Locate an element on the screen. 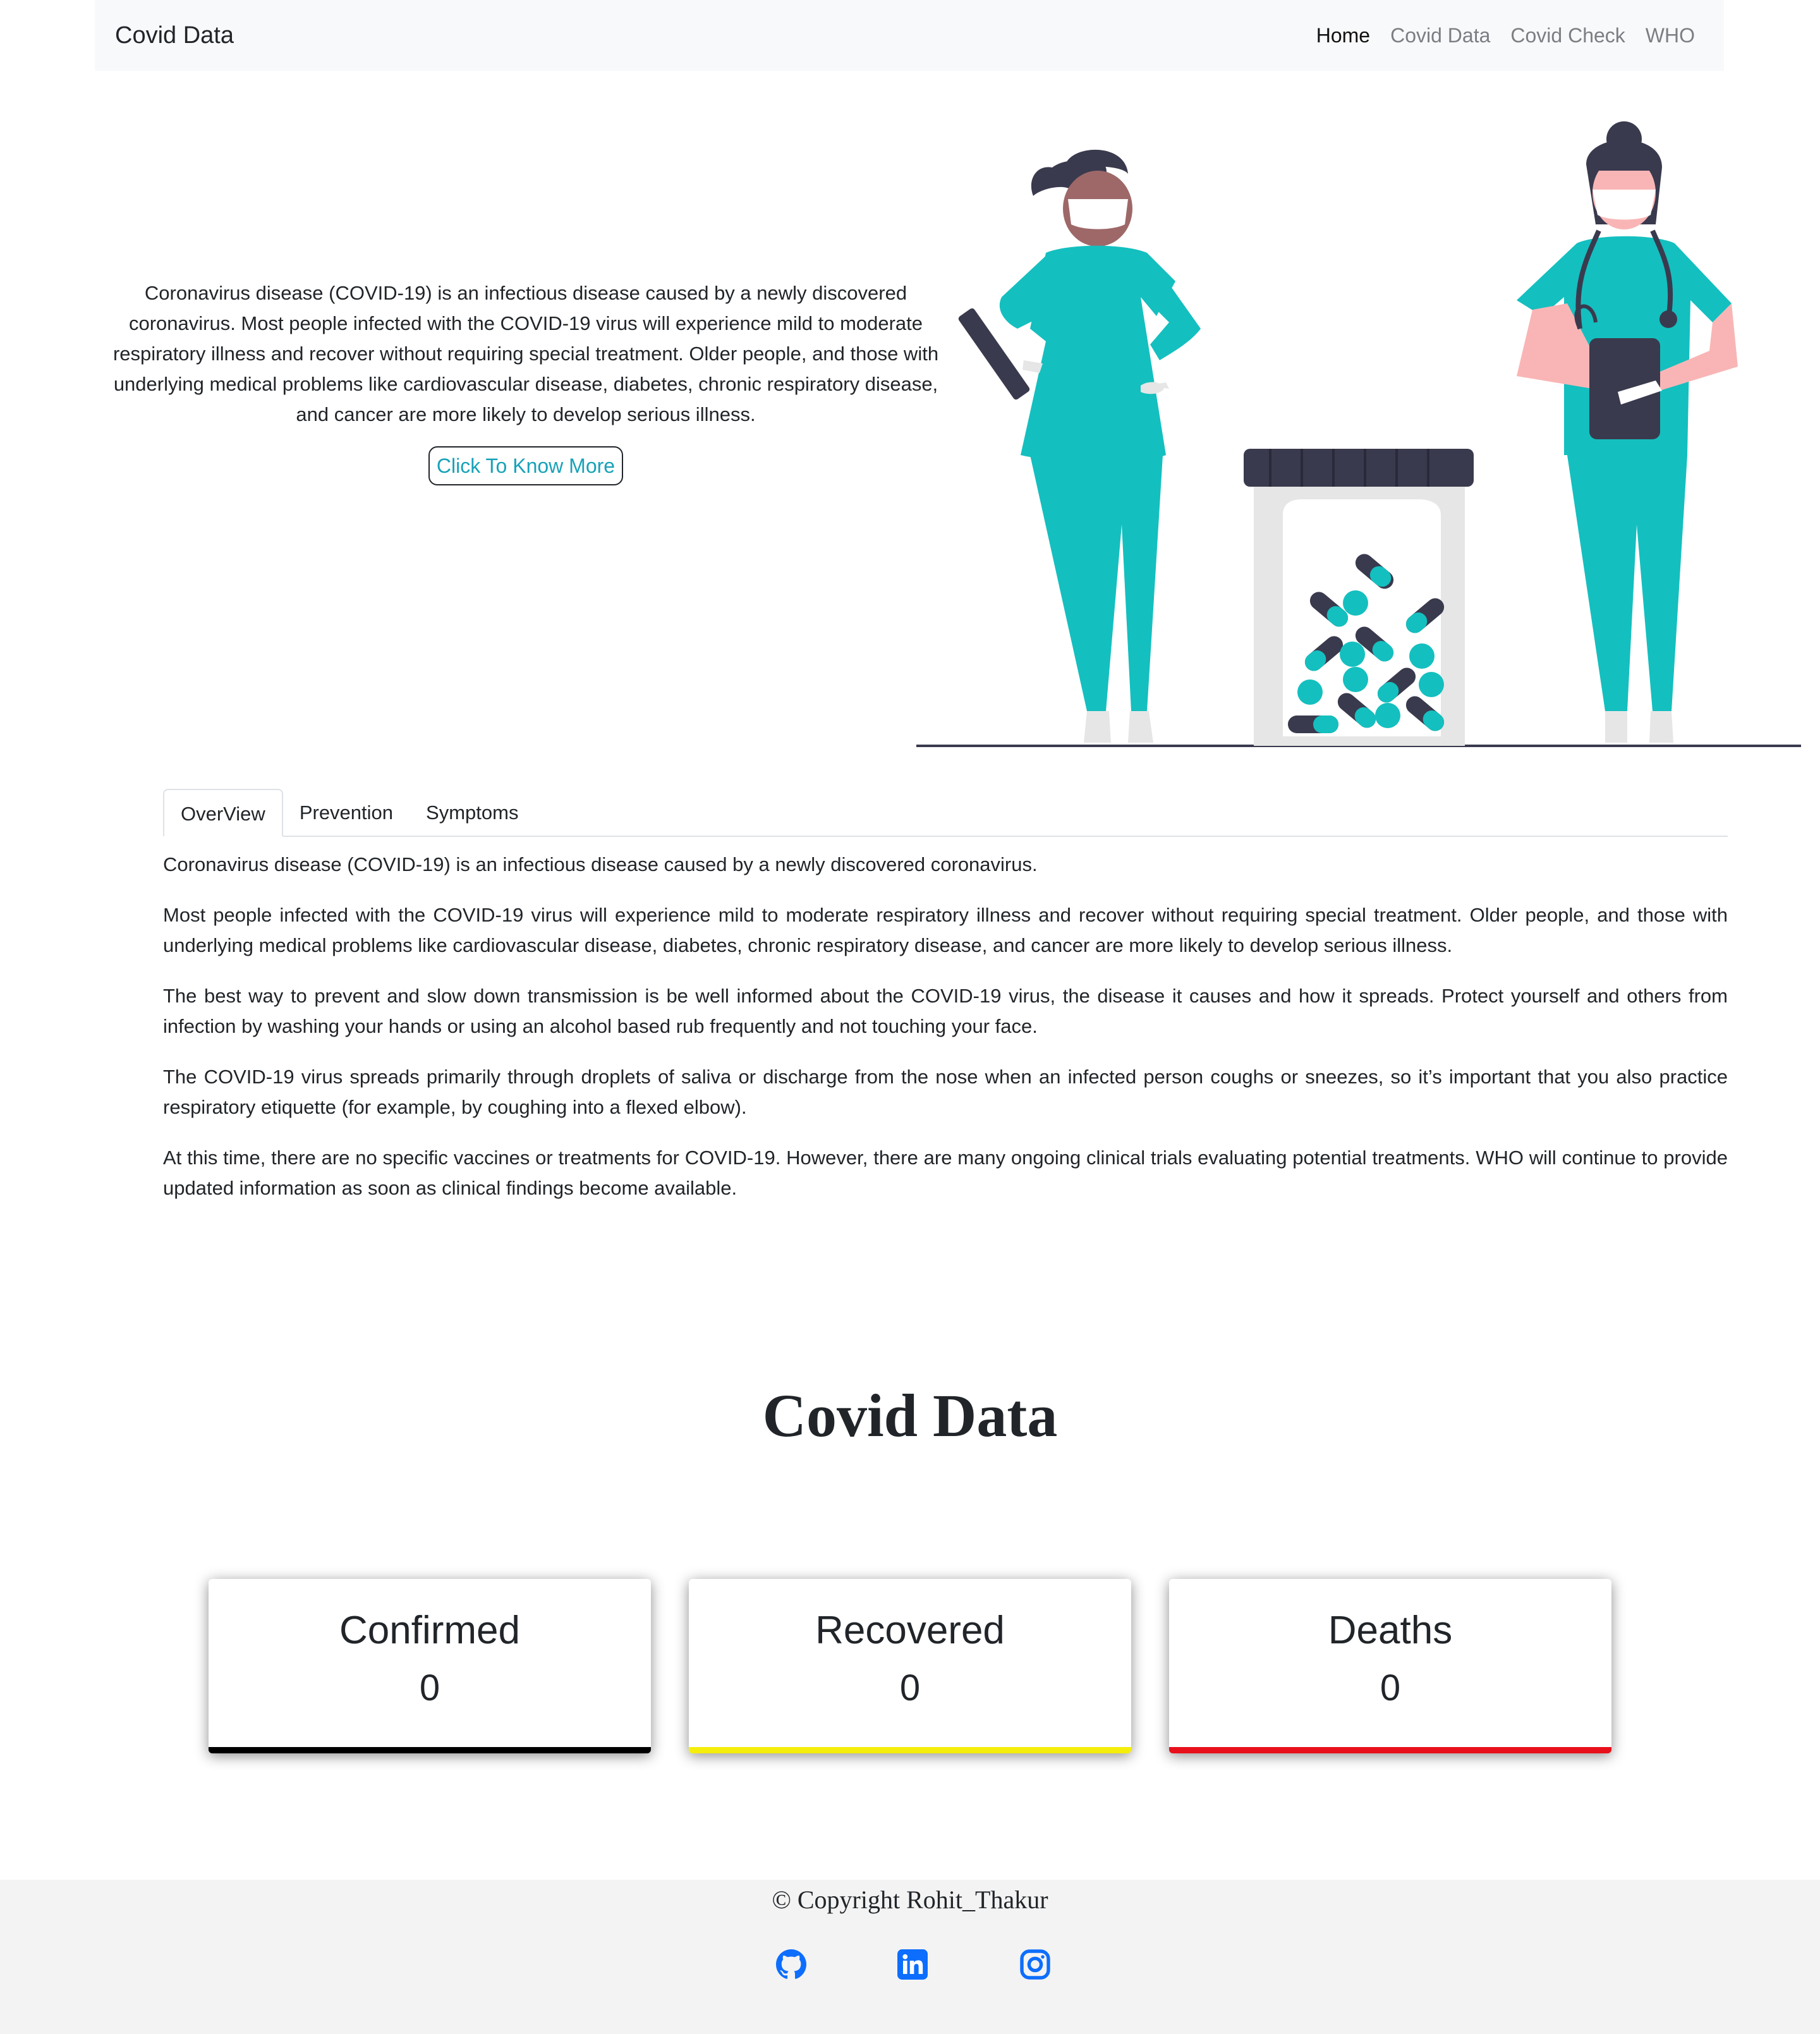  copyright-text: © Copyright Rohit_Thakur is located at coordinates (910, 1899).